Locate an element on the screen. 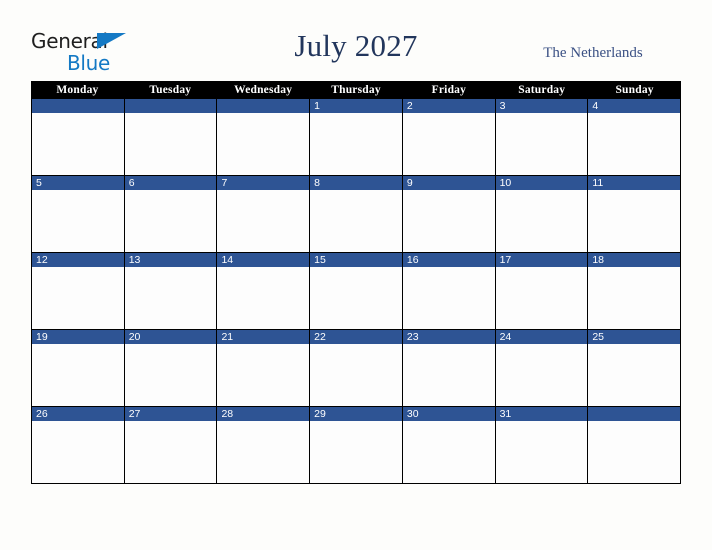 The width and height of the screenshot is (712, 550). day-cell: 6 is located at coordinates (171, 214).